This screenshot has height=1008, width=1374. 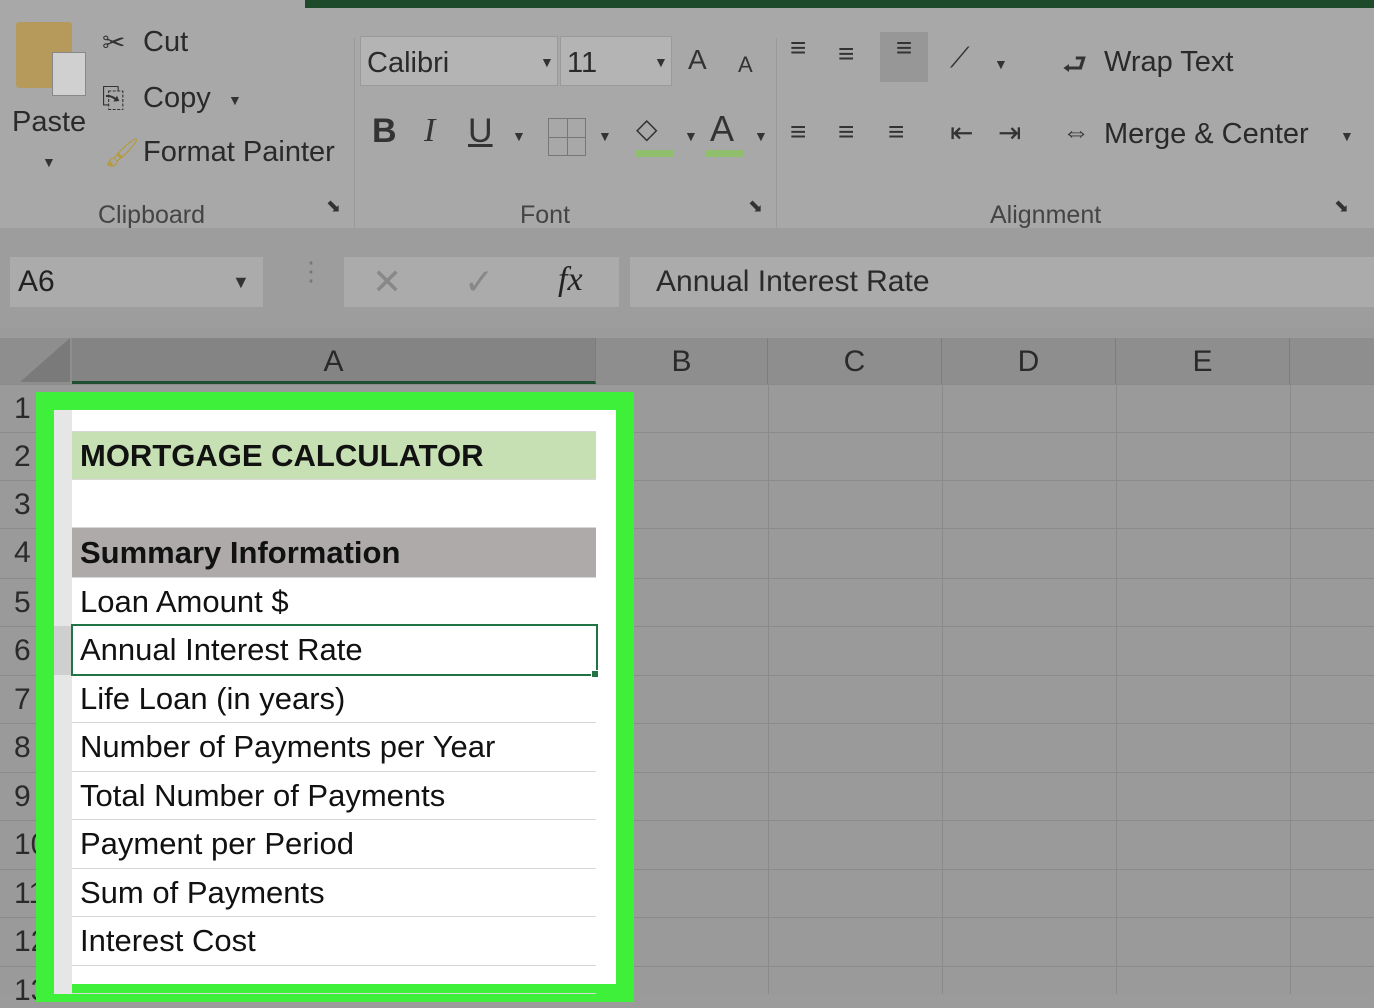 What do you see at coordinates (691, 136) in the screenshot?
I see `fill-dropdown-icon: ▼` at bounding box center [691, 136].